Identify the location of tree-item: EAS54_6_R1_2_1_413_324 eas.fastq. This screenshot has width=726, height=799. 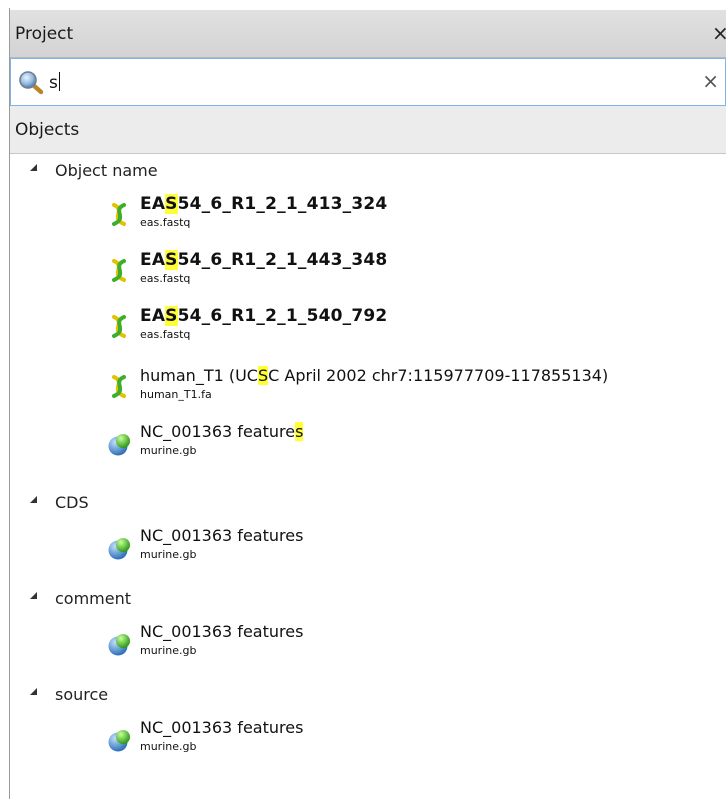
(368, 218).